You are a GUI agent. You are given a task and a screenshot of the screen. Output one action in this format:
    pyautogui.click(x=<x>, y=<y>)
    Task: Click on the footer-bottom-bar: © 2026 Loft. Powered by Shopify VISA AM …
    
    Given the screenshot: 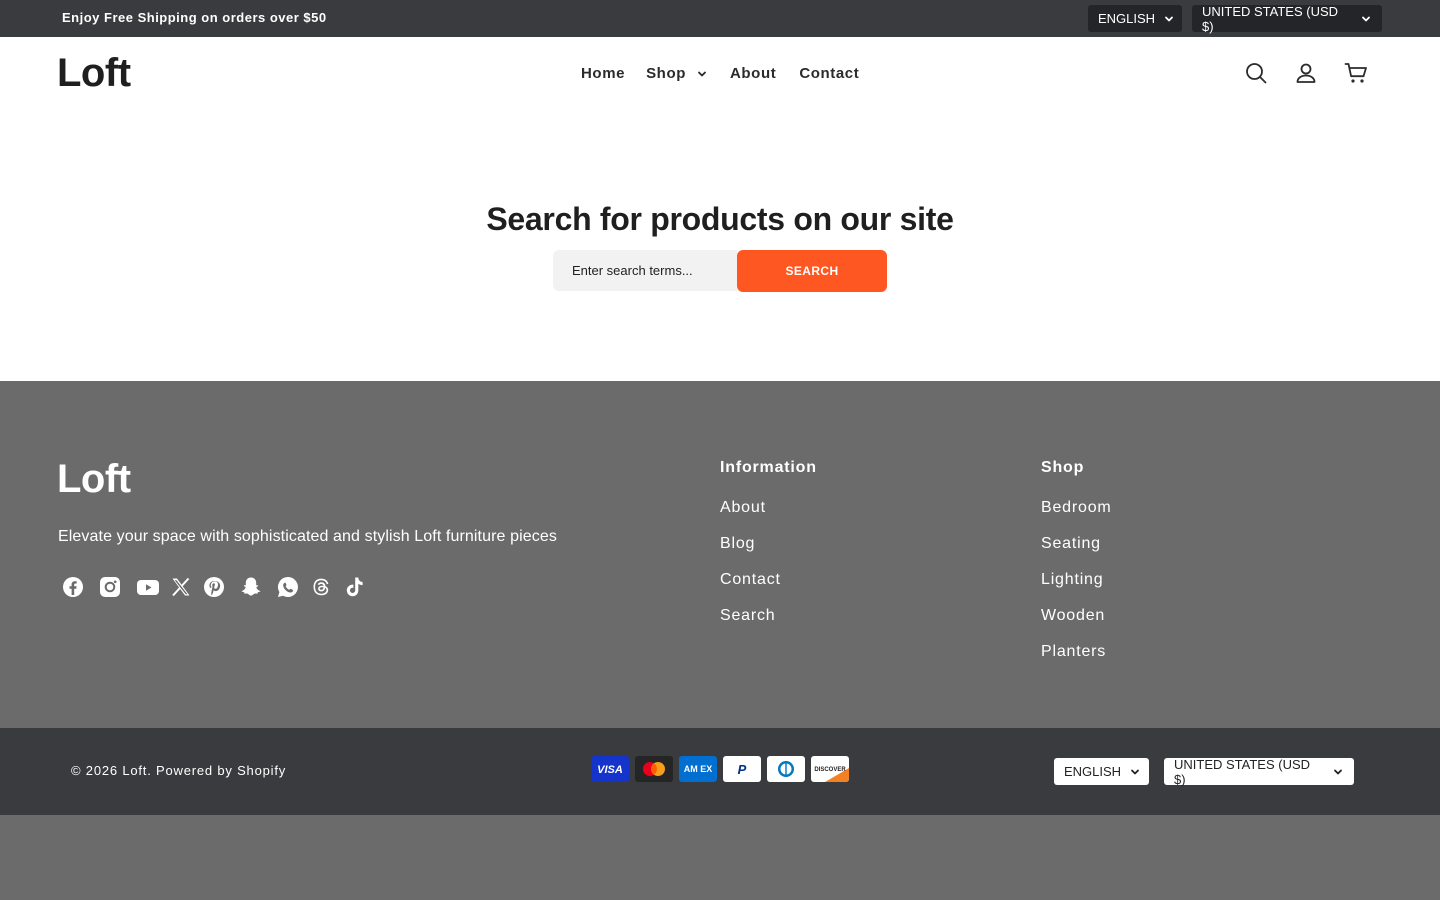 What is the action you would take?
    pyautogui.click(x=720, y=771)
    